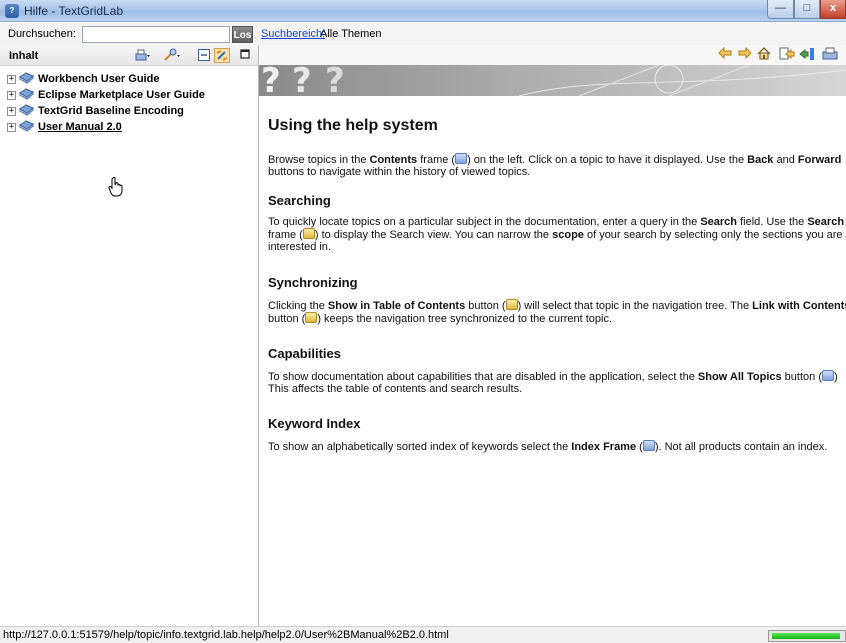 Image resolution: width=846 pixels, height=643 pixels. What do you see at coordinates (293, 34) in the screenshot?
I see `search-scope-link: Suchbereich:` at bounding box center [293, 34].